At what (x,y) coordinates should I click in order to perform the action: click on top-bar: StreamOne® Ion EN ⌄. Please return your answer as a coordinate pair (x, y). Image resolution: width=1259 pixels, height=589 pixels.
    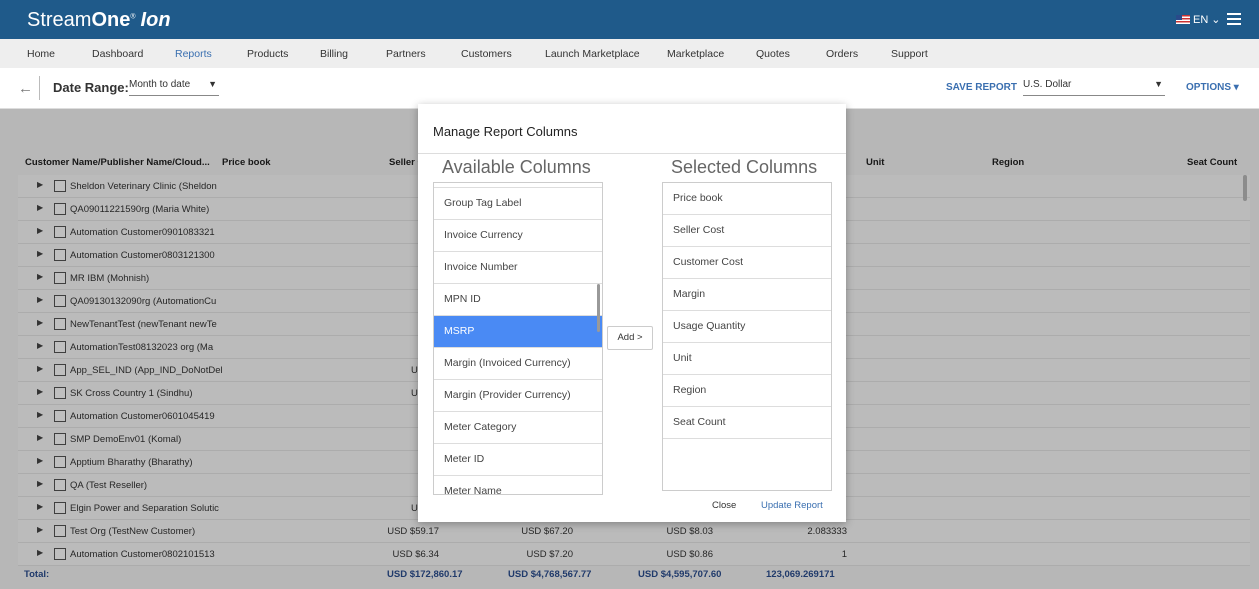
    Looking at the image, I should click on (629, 19).